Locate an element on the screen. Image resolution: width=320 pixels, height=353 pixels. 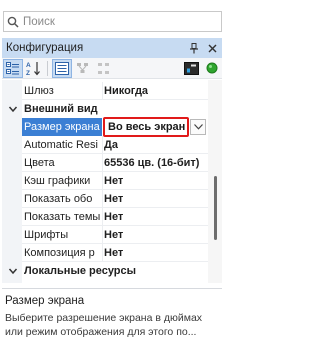
property-pages-icon is located at coordinates (62, 68).